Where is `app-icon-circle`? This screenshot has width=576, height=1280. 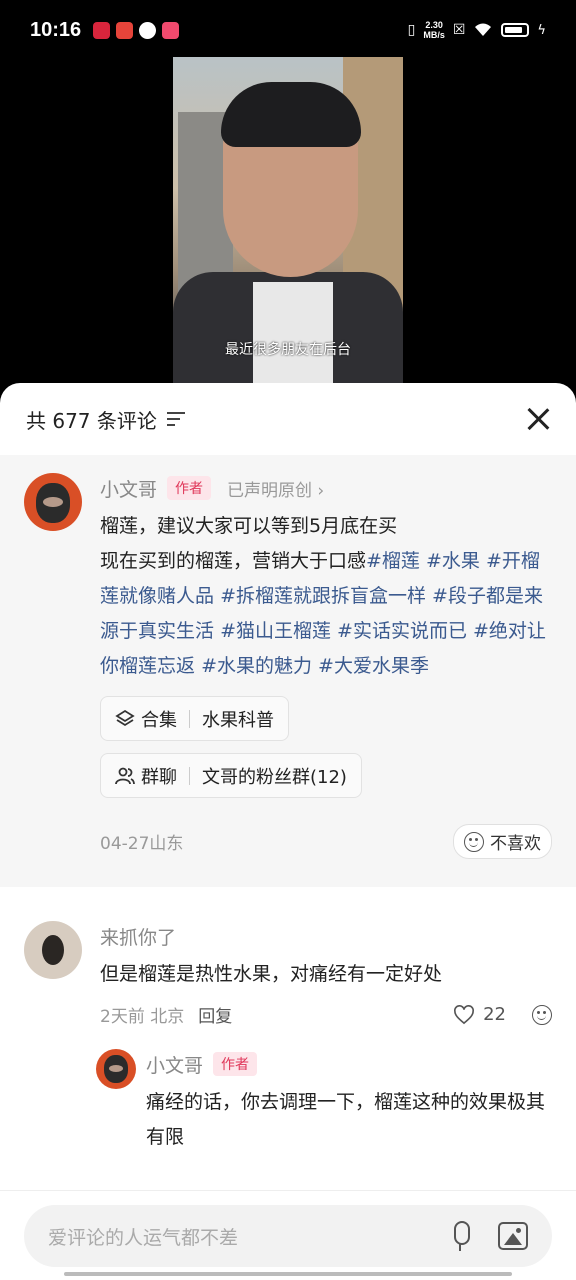
app-icon-circle is located at coordinates (148, 30).